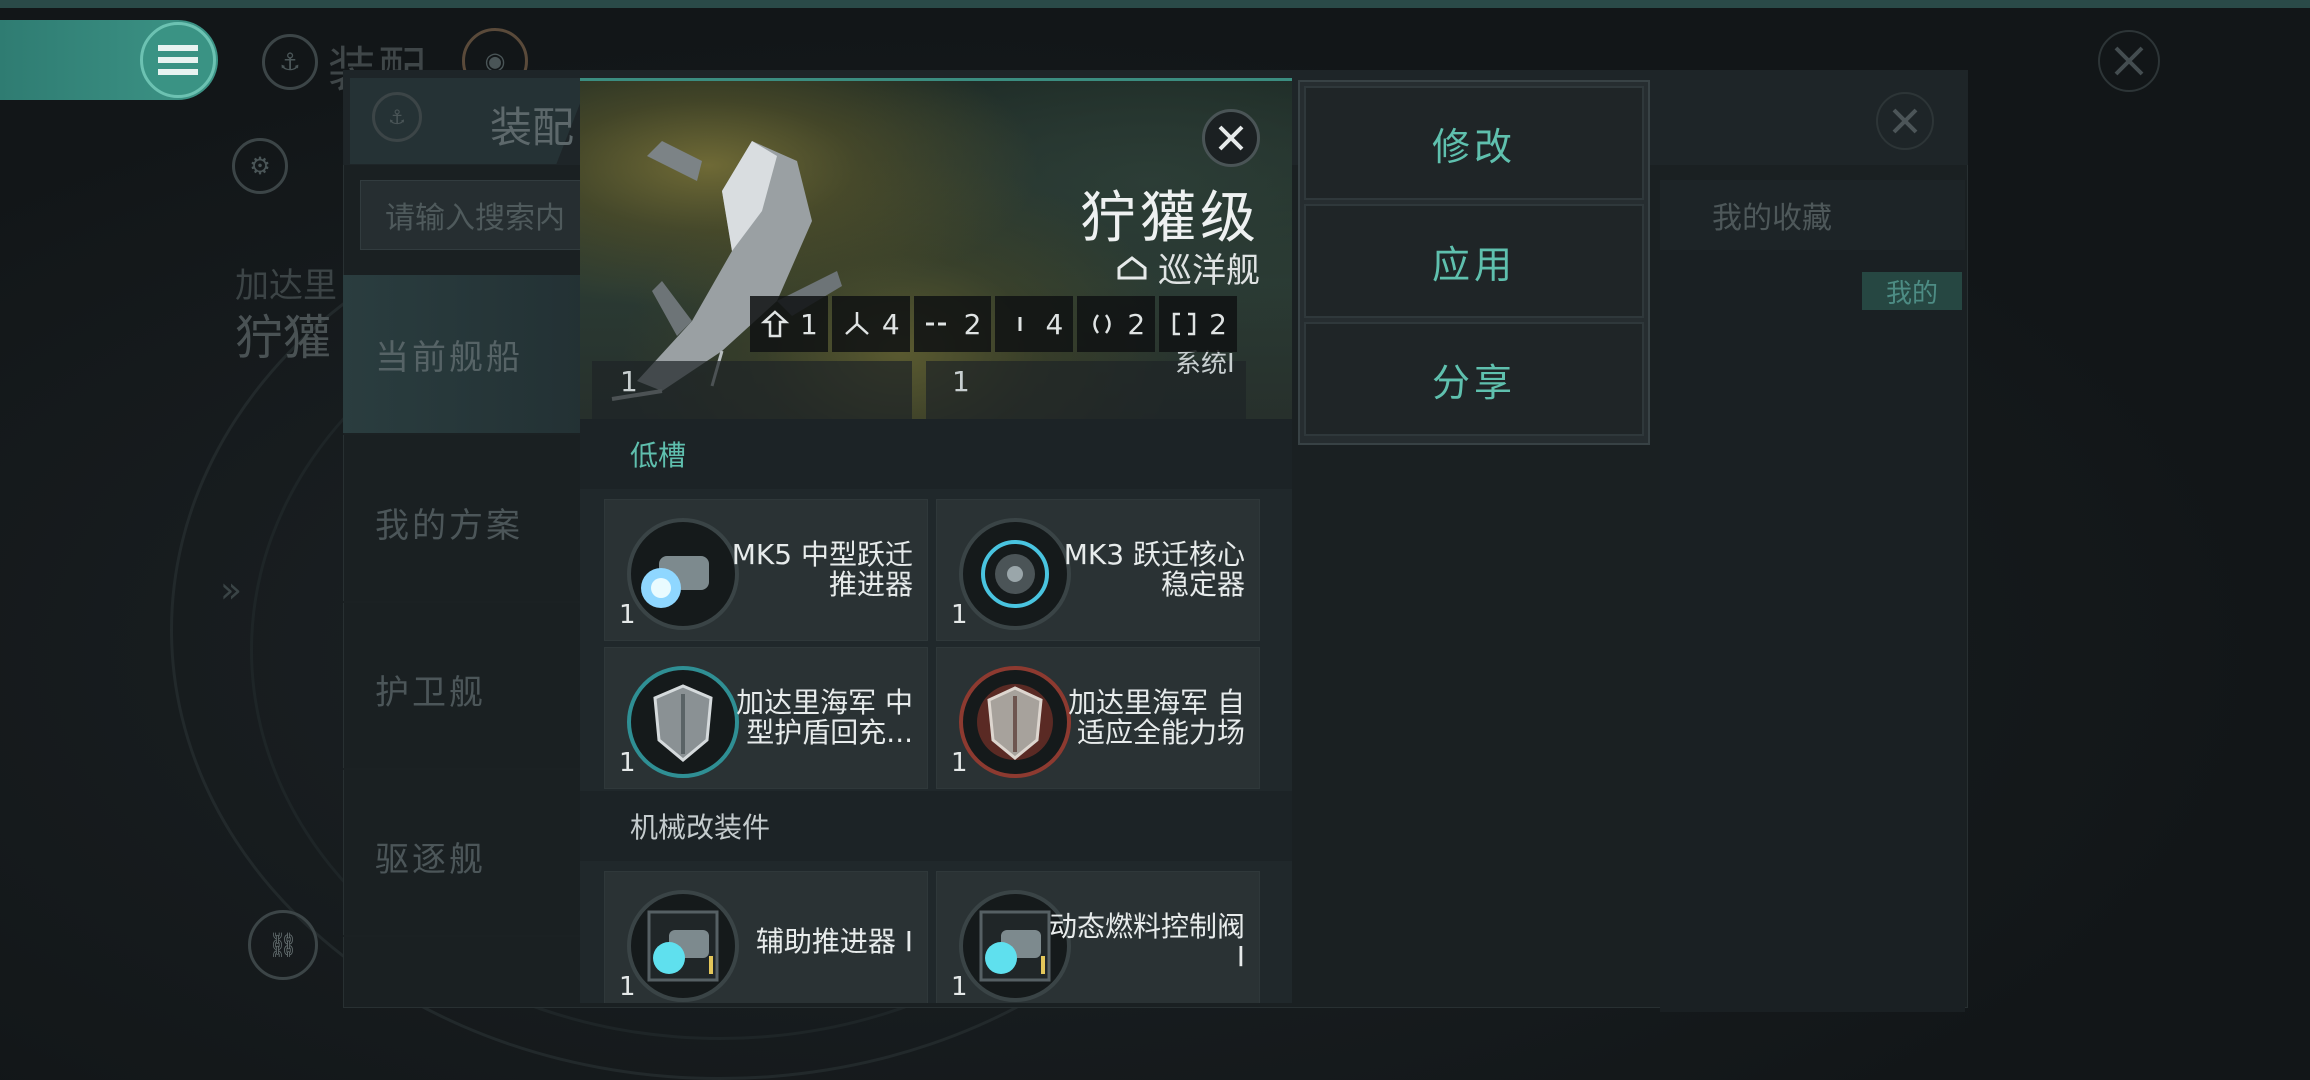 The height and width of the screenshot is (1080, 2310). What do you see at coordinates (1132, 267) in the screenshot?
I see `cruiser-icon` at bounding box center [1132, 267].